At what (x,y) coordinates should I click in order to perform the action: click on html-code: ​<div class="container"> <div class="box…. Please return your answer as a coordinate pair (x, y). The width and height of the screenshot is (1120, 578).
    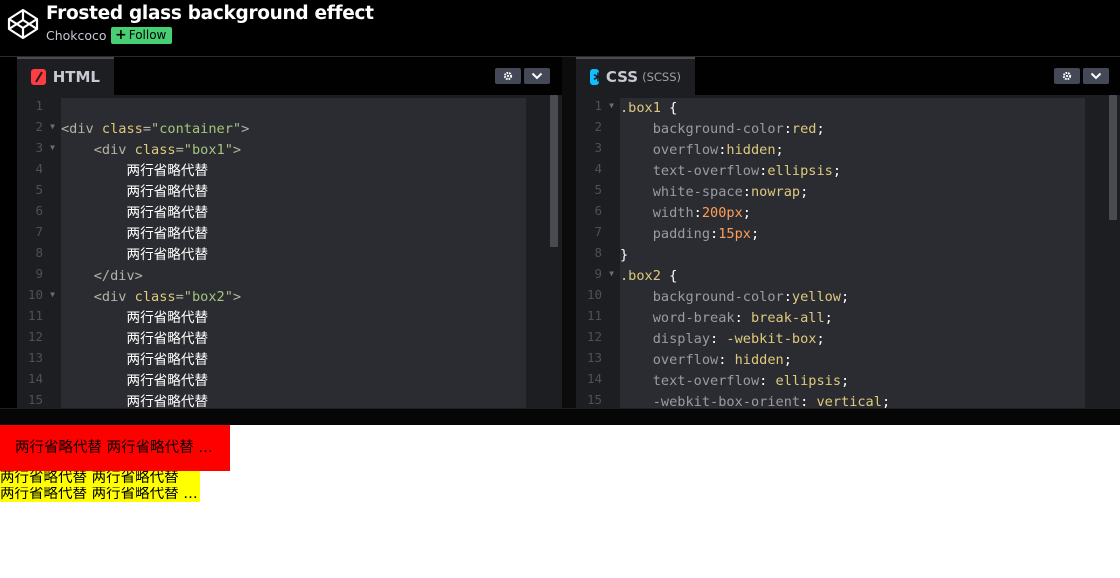
    Looking at the image, I should click on (155, 253).